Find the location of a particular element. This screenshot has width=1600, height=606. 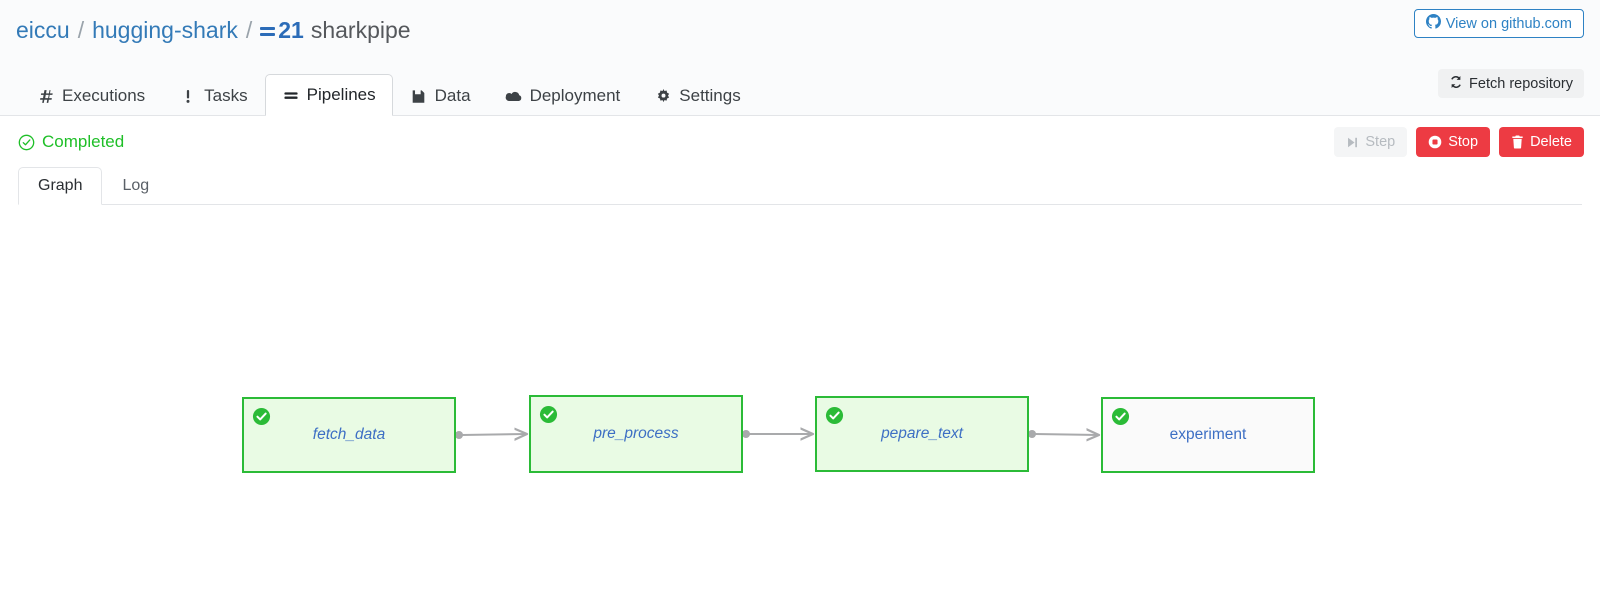

pipeline-node-label: pepare_text is located at coordinates (922, 433).